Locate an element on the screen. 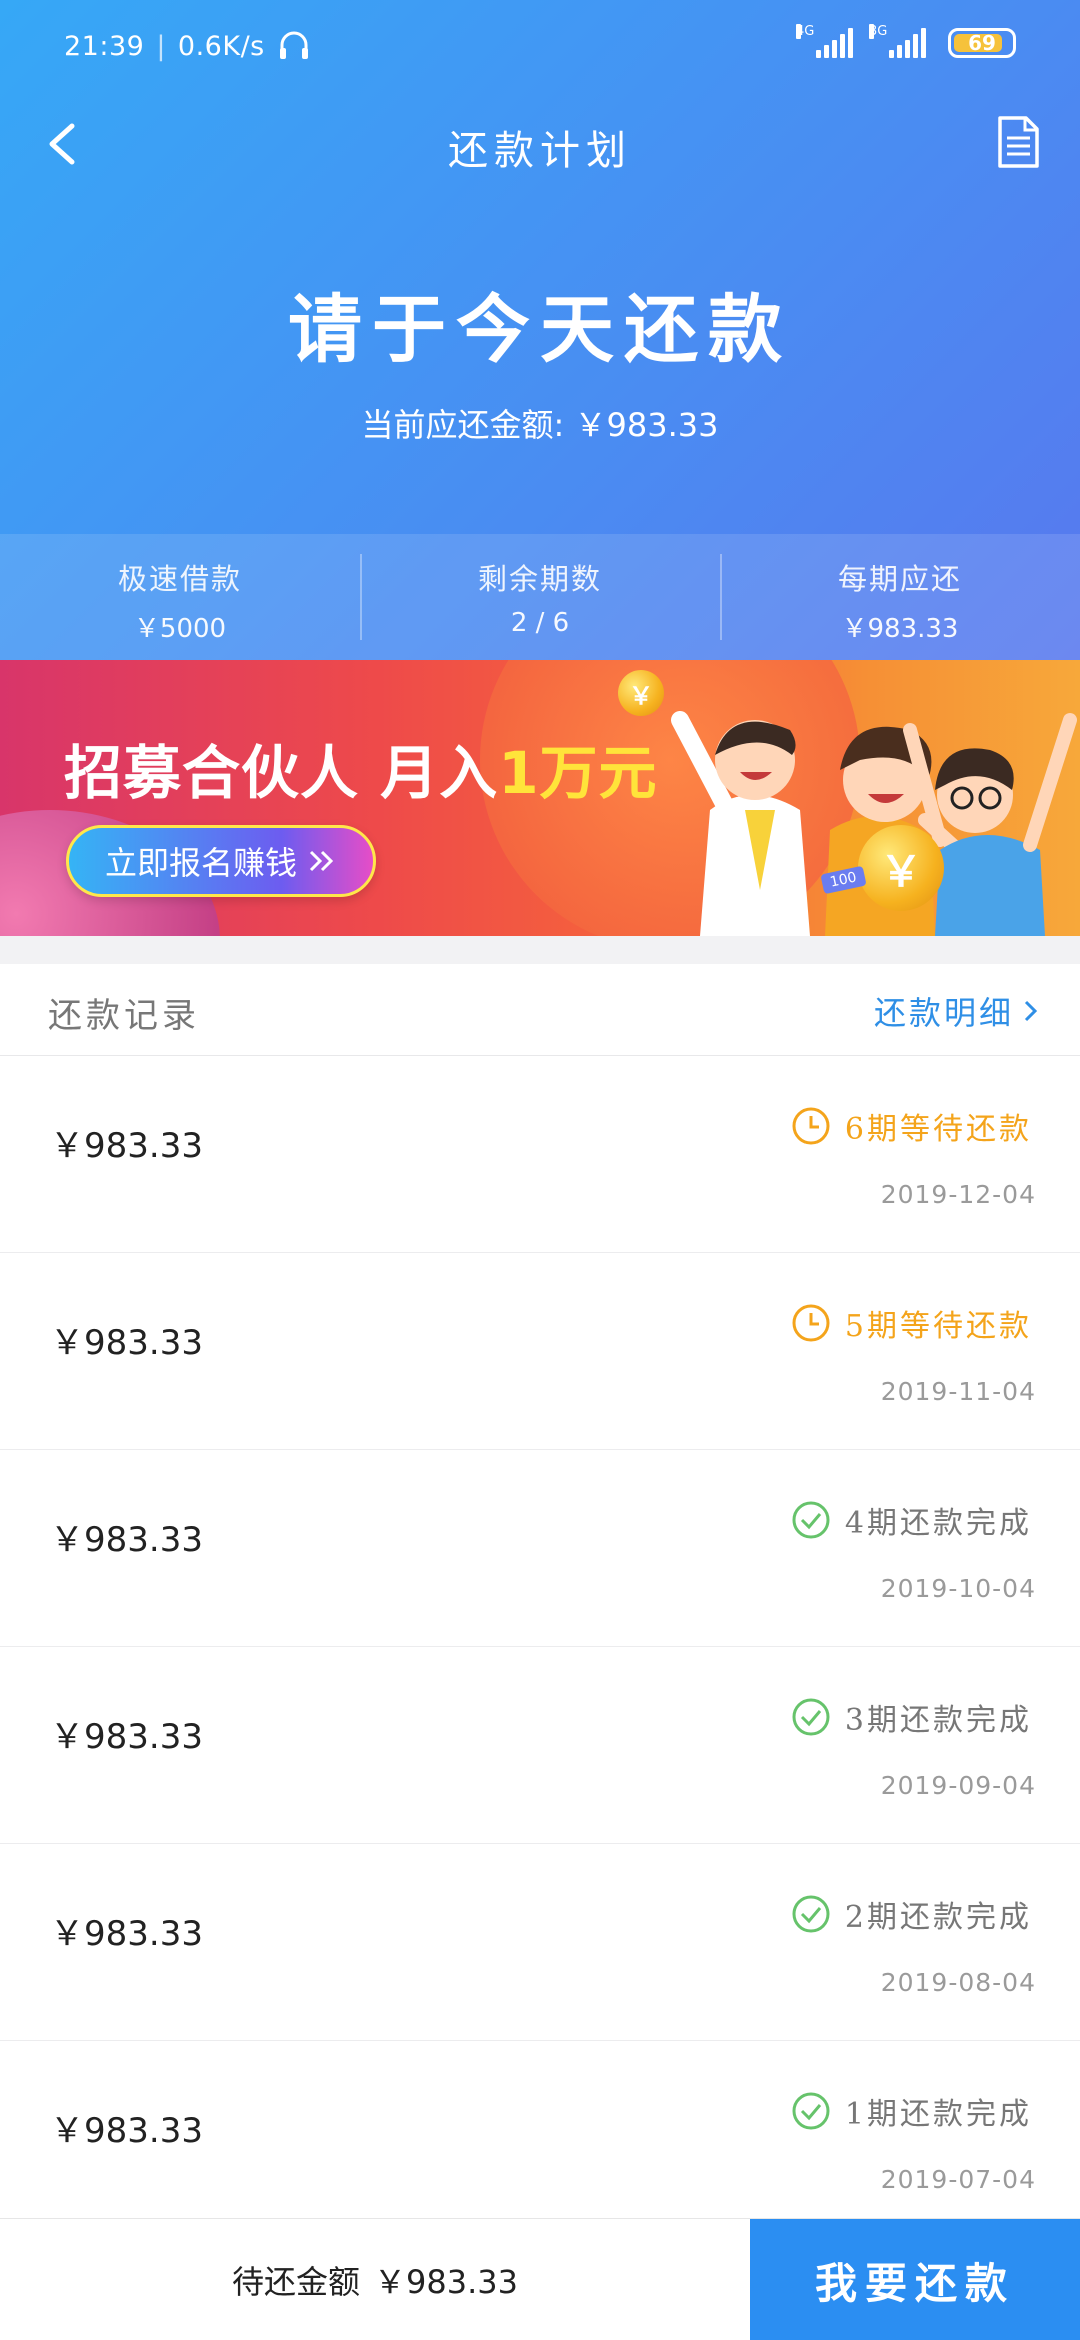 Image resolution: width=1080 pixels, height=2340 pixels. record-status-label: 5期等待还款 is located at coordinates (938, 1326).